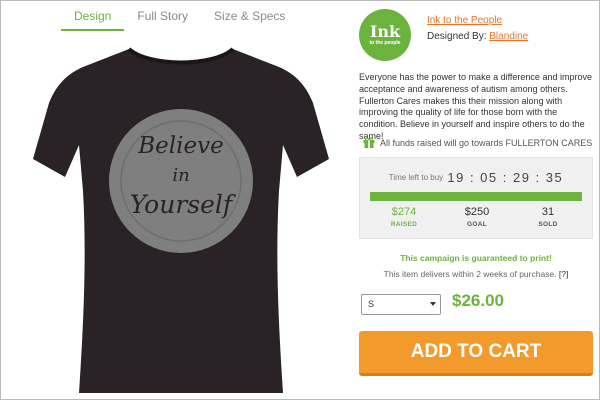  I want to click on design-text-yourself: Yourself, so click(183, 204).